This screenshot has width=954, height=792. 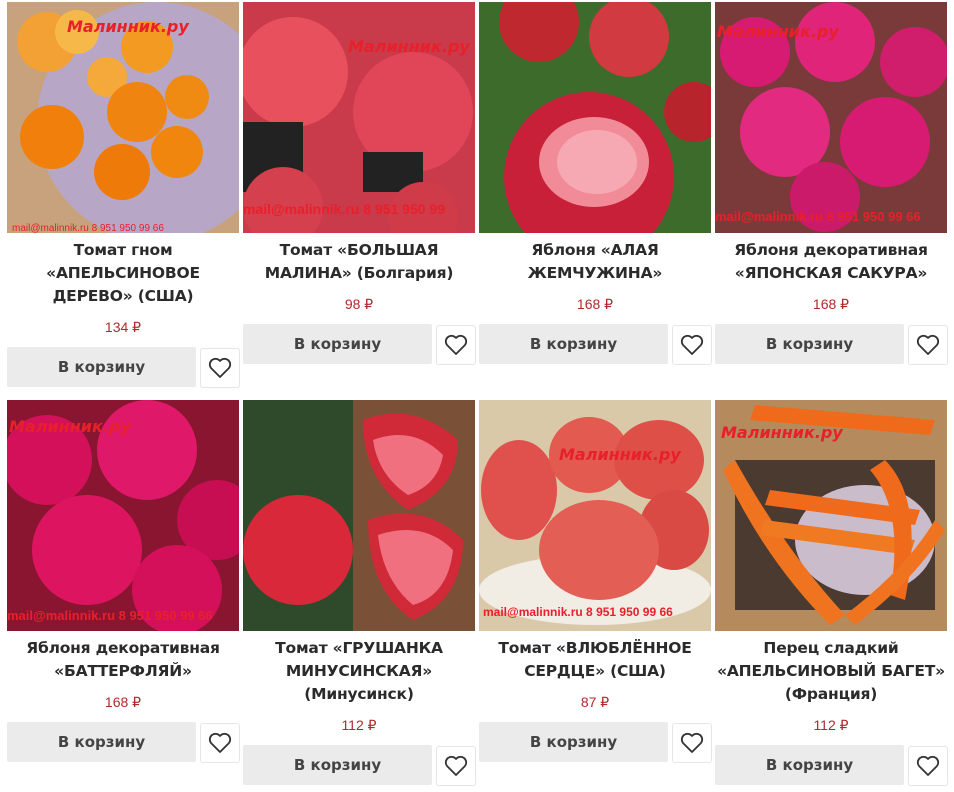 I want to click on product-title: Яблоня «АЛАЯ ЖЕМЧУЖИНА», so click(x=595, y=262).